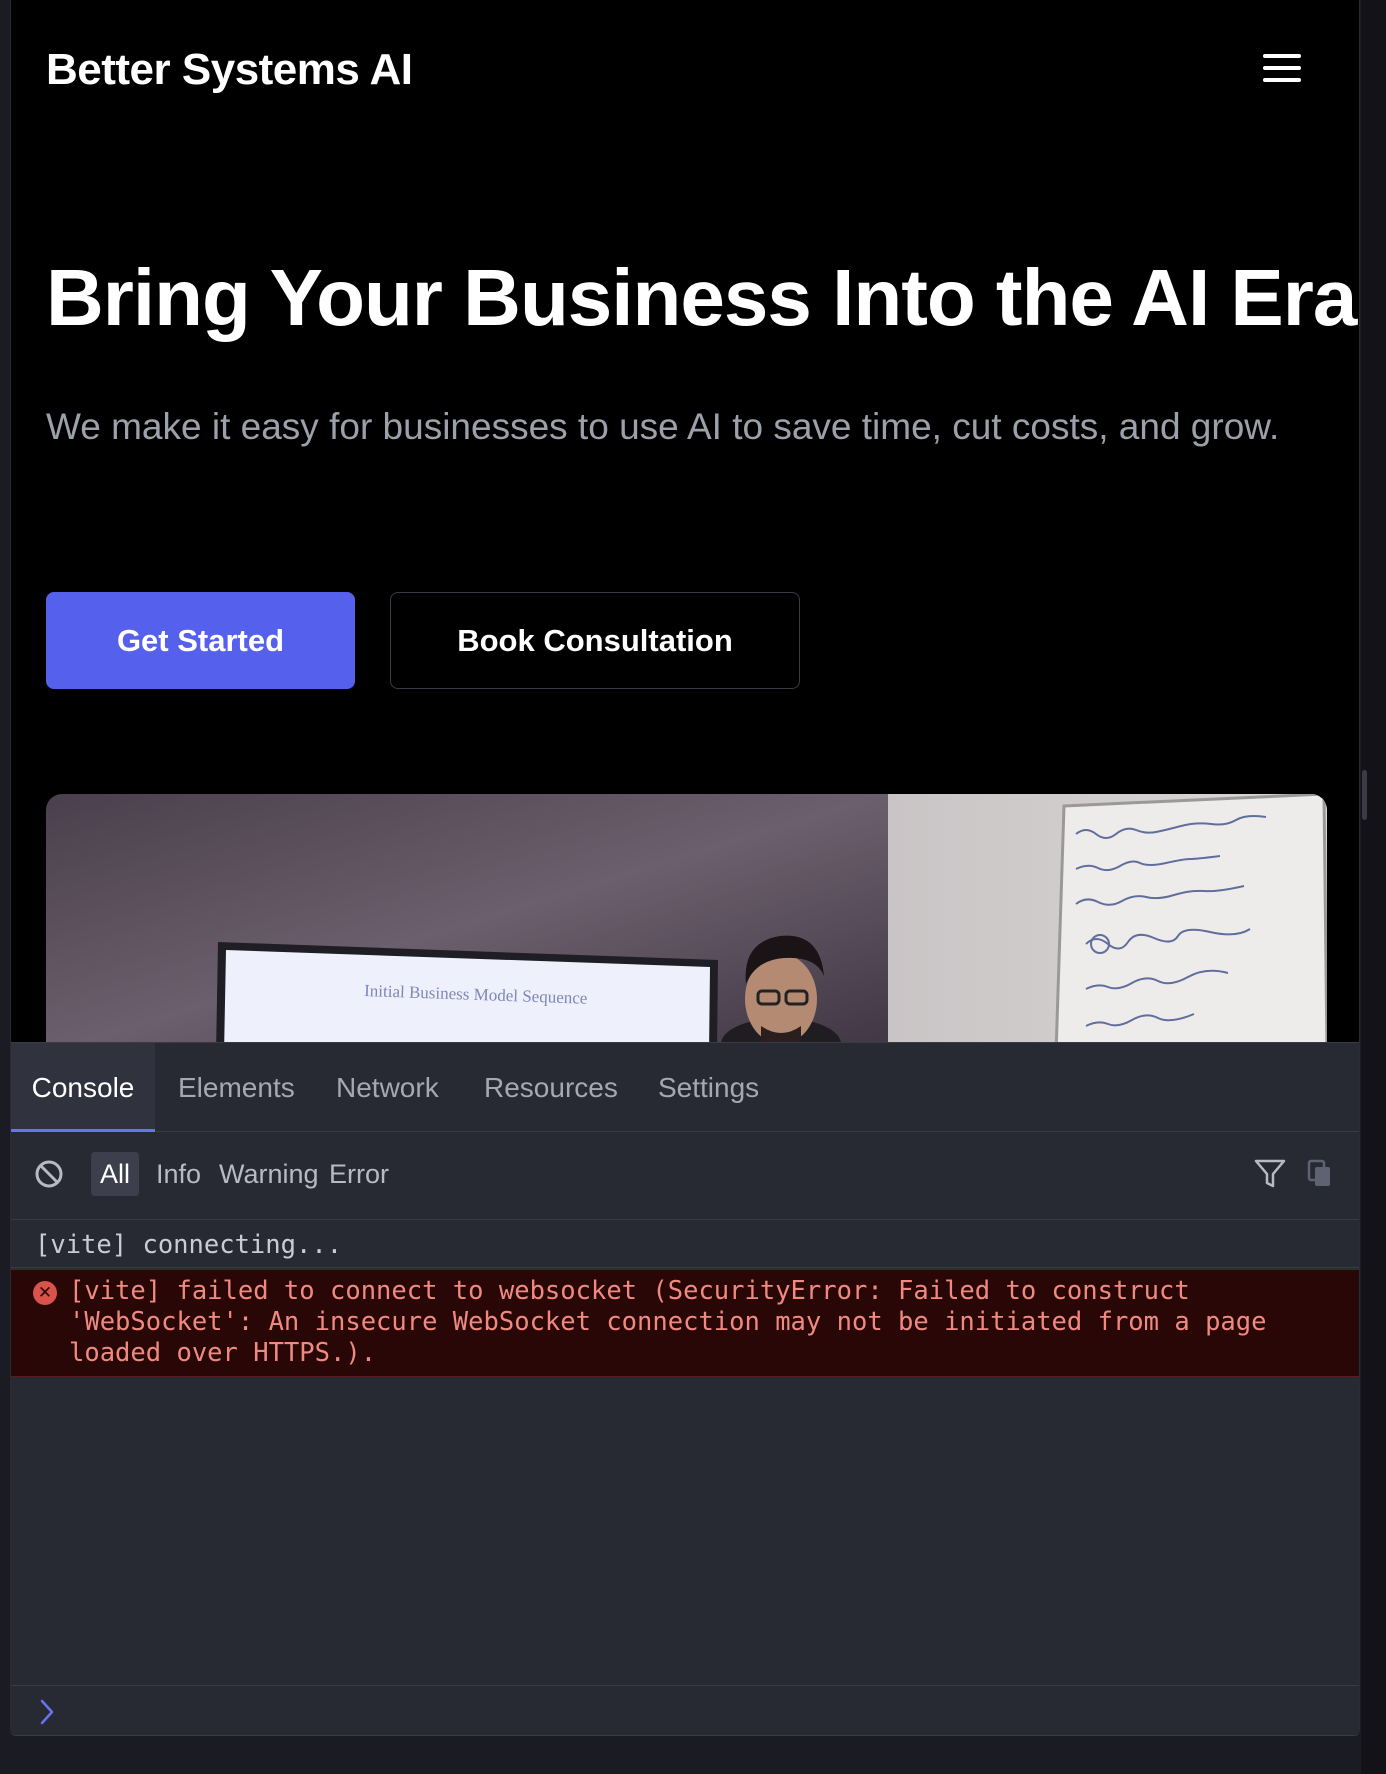  Describe the element at coordinates (1190, 924) in the screenshot. I see `whiteboard` at that location.